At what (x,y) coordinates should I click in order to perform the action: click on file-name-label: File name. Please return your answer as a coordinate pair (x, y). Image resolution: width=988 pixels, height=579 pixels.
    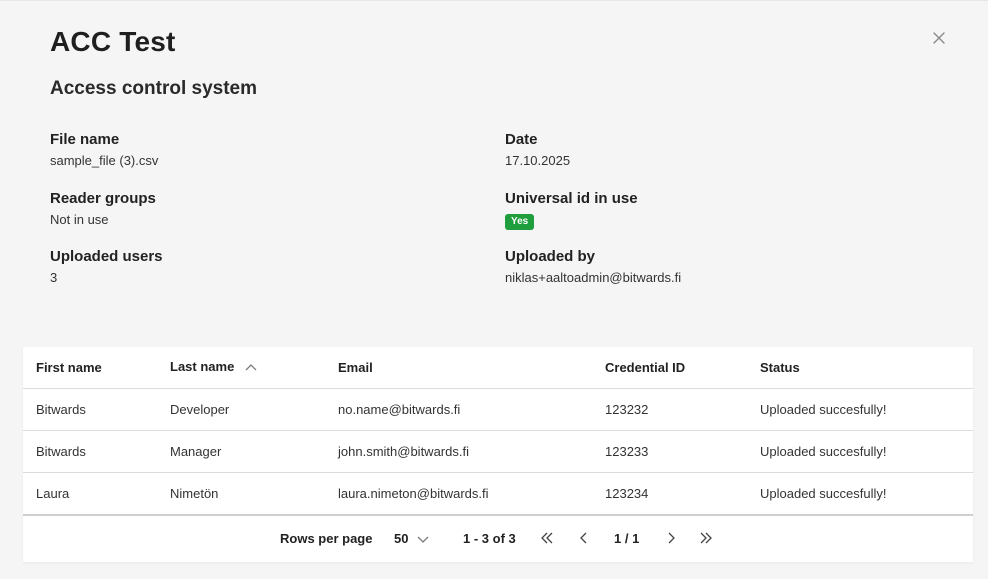
    Looking at the image, I should click on (85, 139).